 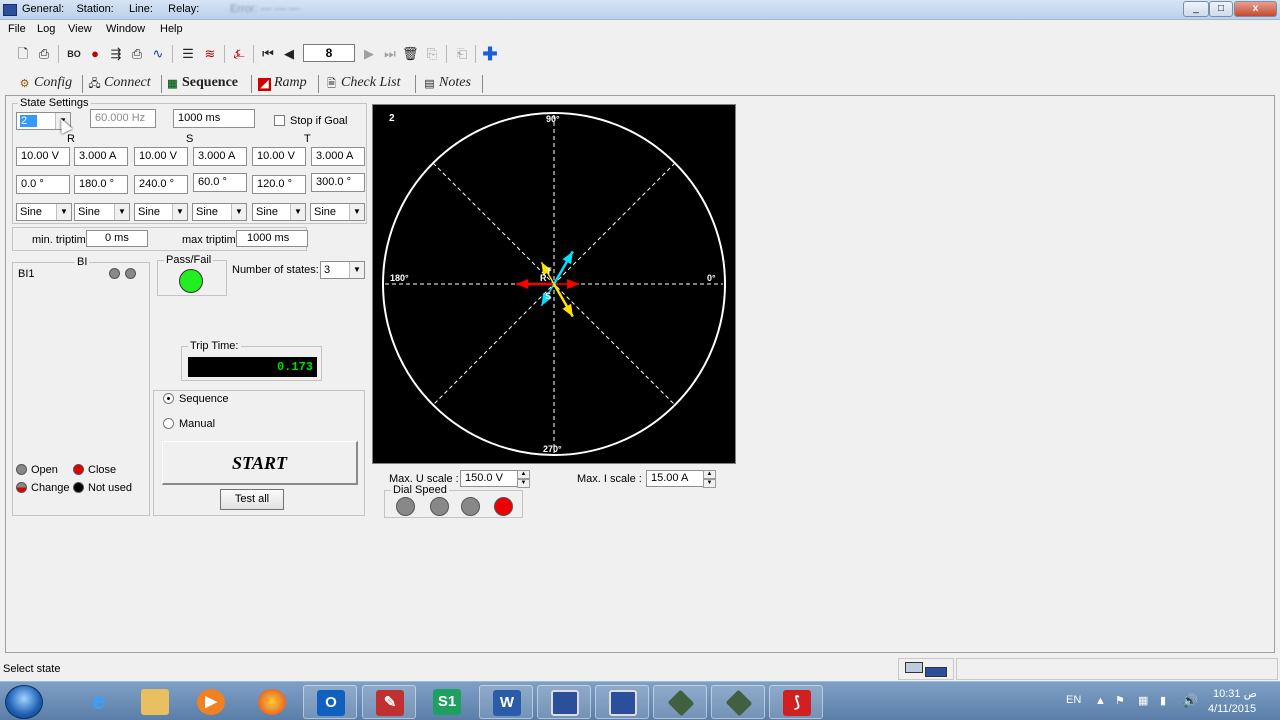 What do you see at coordinates (80, 29) in the screenshot?
I see `menu-view: View` at bounding box center [80, 29].